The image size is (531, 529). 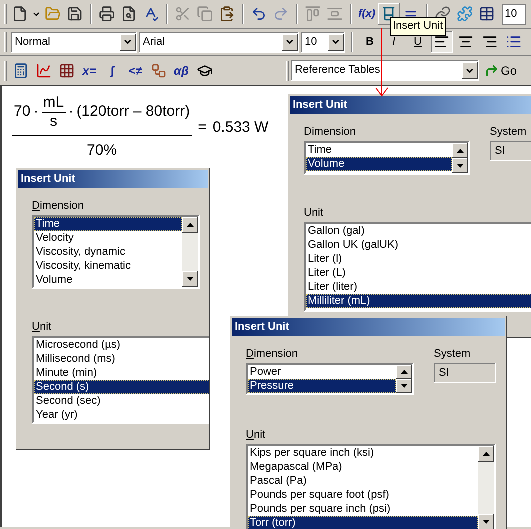 I want to click on toolbar-button: ∫, so click(x=112, y=71).